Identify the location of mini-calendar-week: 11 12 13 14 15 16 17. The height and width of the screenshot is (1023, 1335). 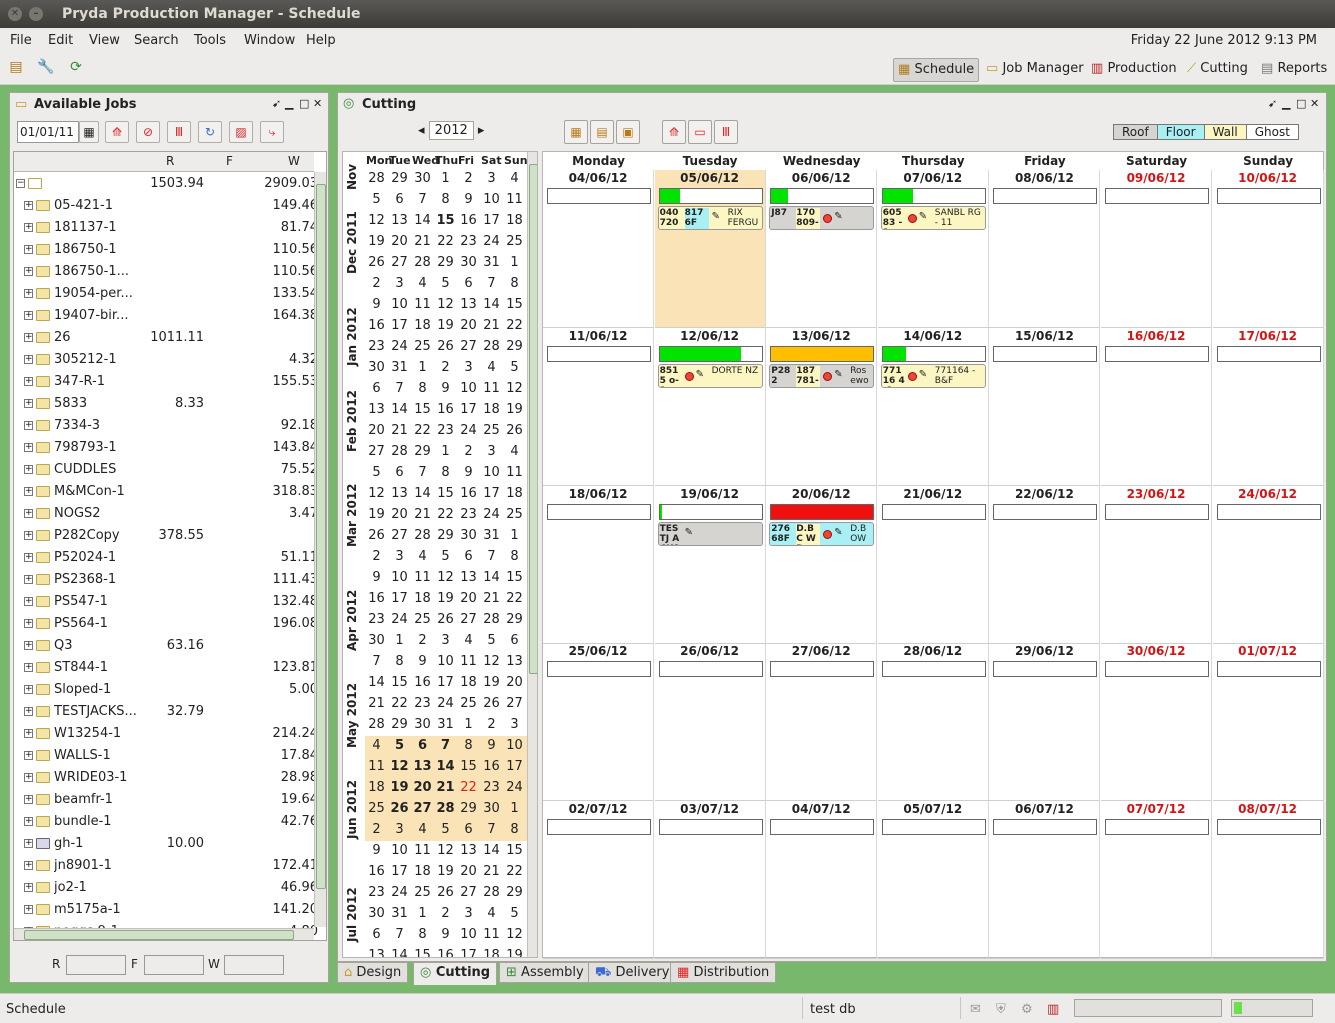
(446, 767).